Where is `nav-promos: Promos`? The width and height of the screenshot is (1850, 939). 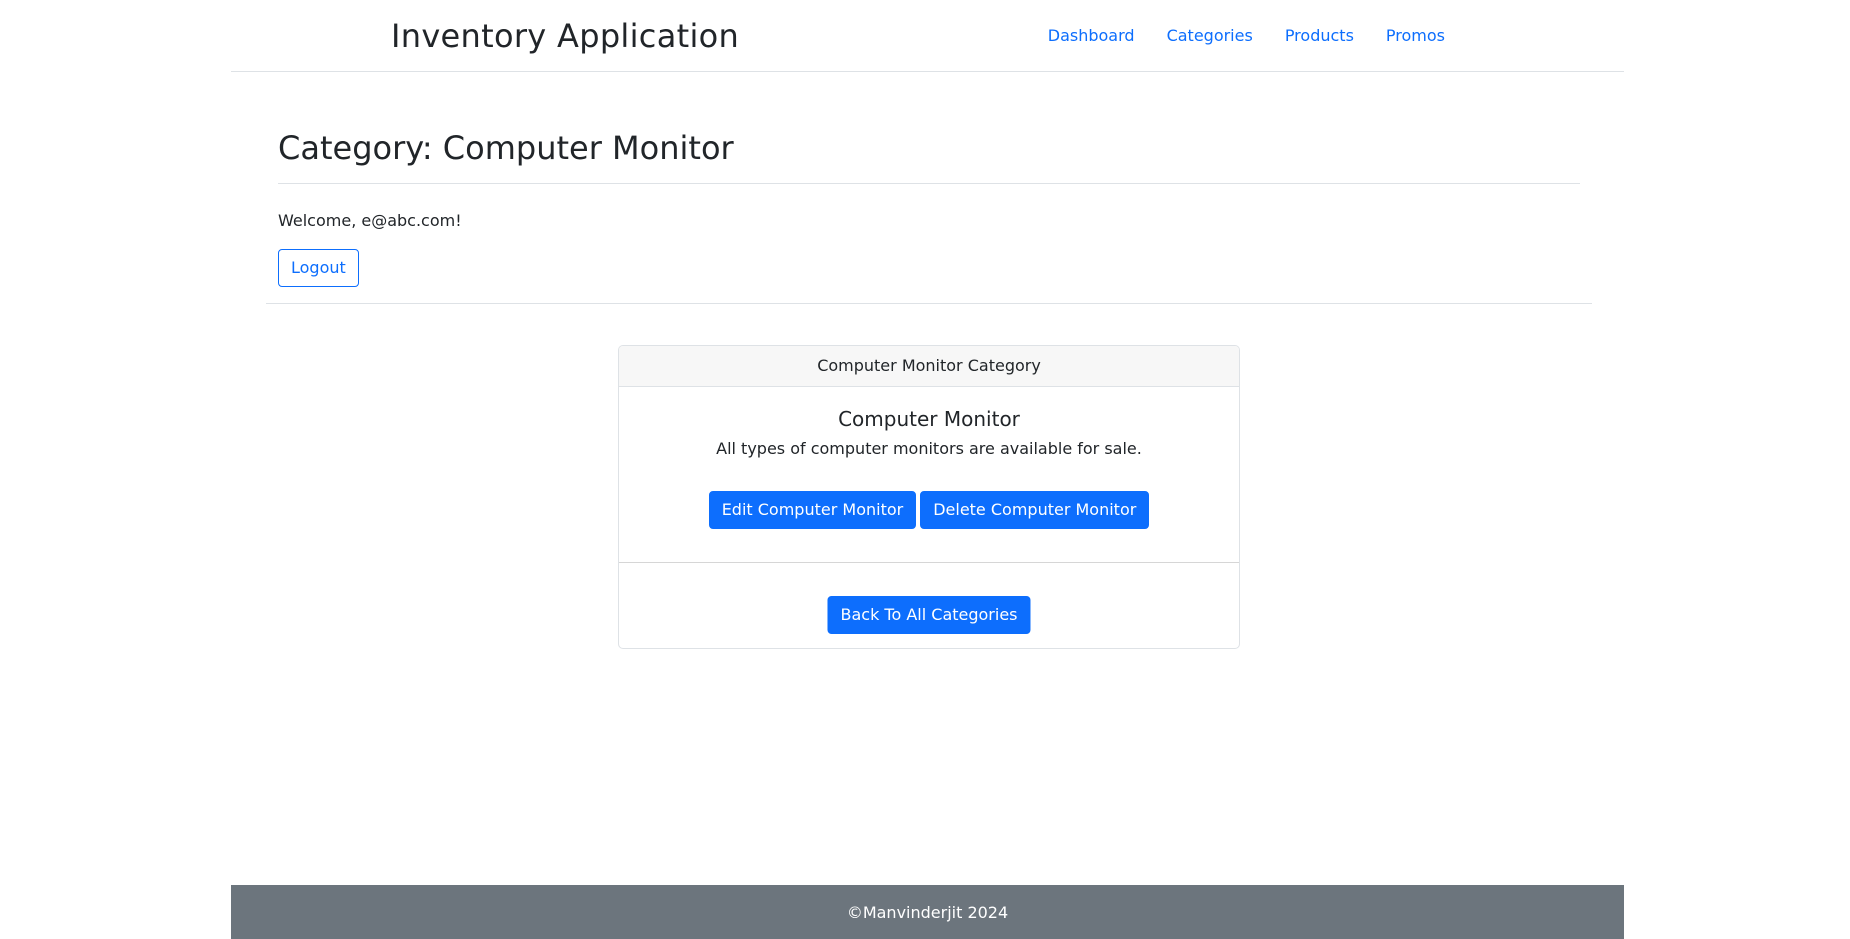 nav-promos: Promos is located at coordinates (1415, 36).